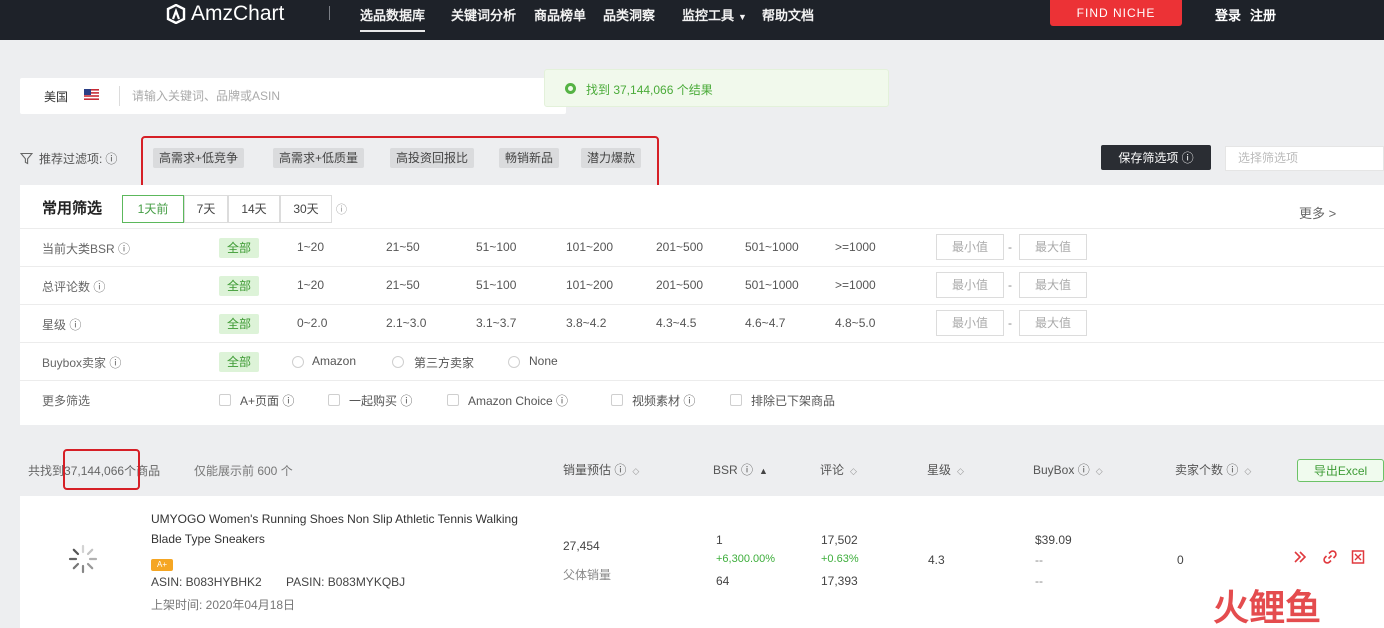 This screenshot has height=628, width=1384. I want to click on radio-none, so click(514, 362).